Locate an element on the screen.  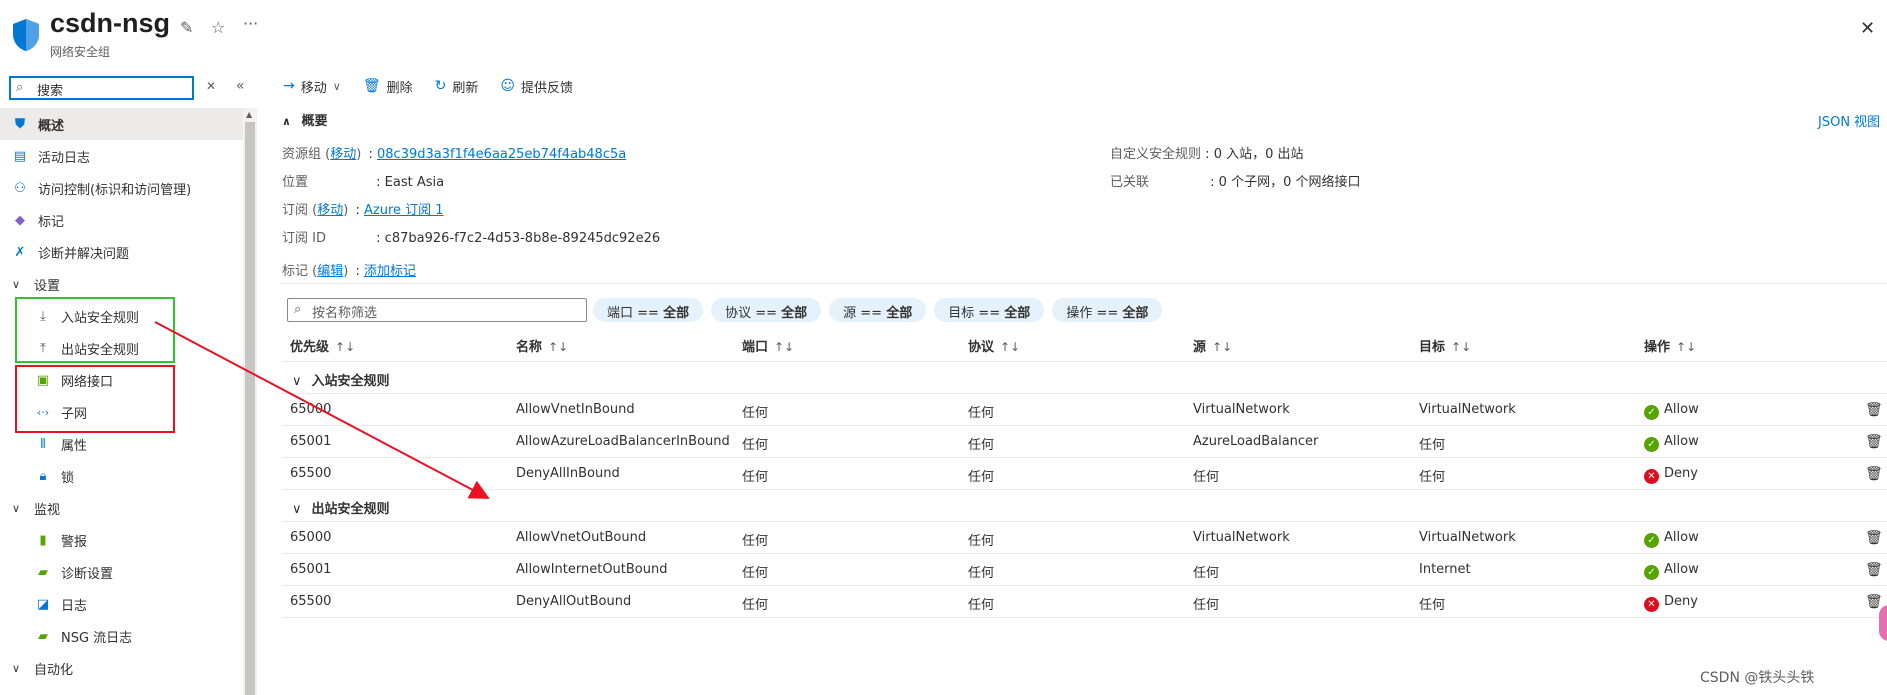
divider is located at coordinates (1083, 283).